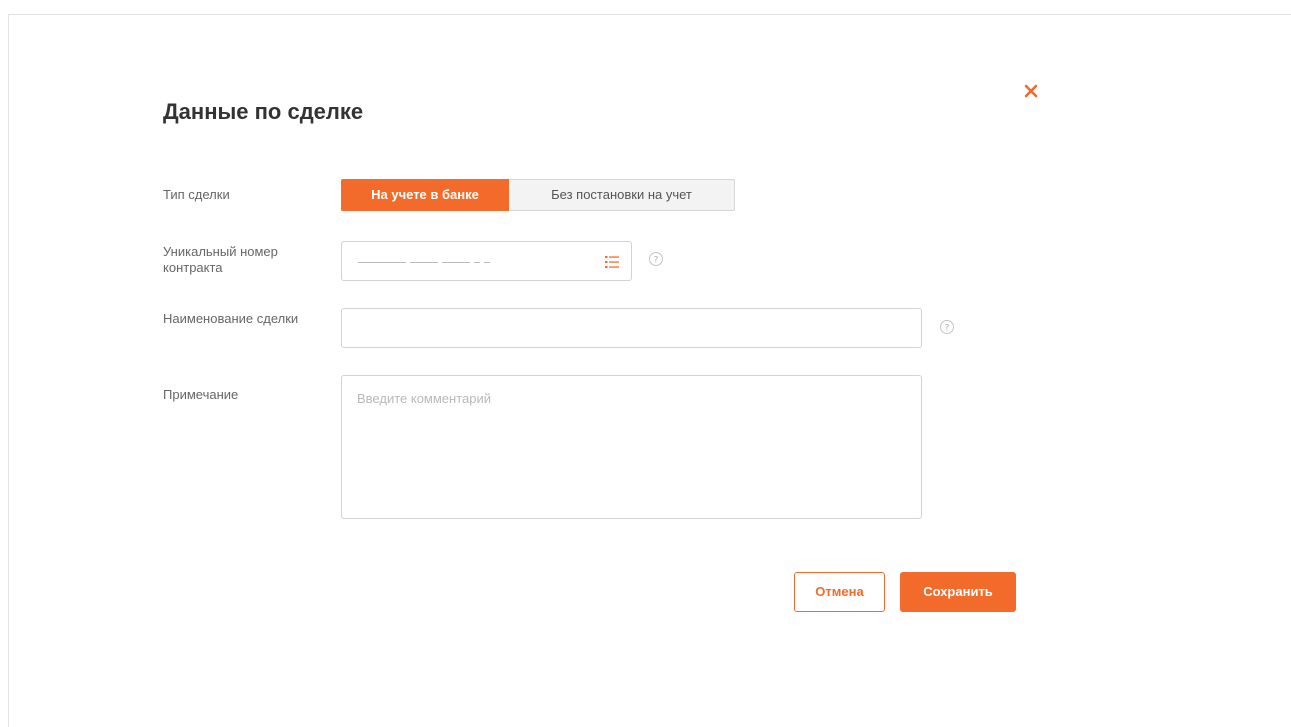  I want to click on note-placeholder: Введите комментарий, so click(424, 398).